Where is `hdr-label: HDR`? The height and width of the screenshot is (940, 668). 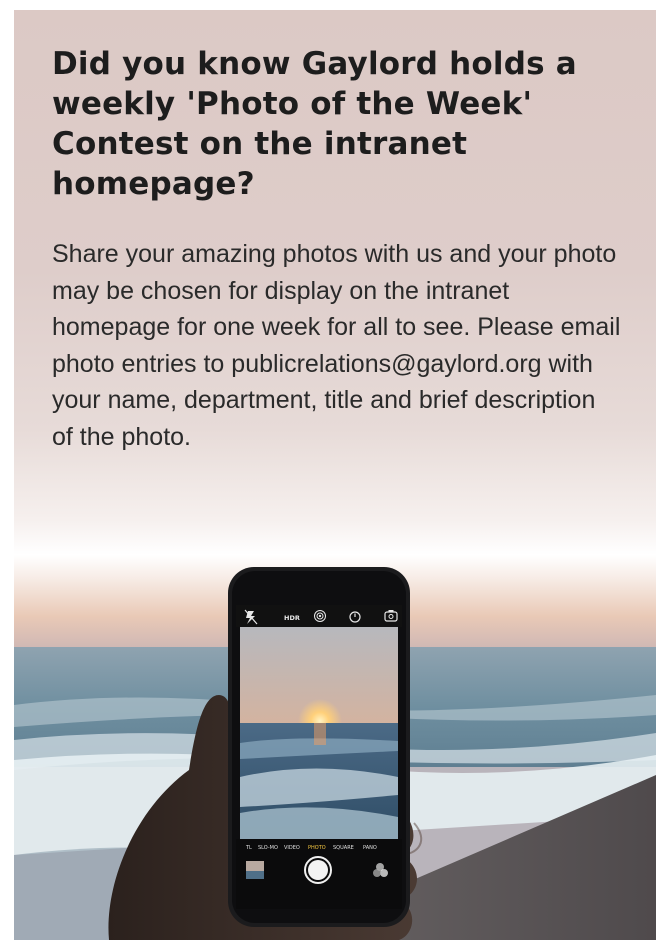
hdr-label: HDR is located at coordinates (292, 618).